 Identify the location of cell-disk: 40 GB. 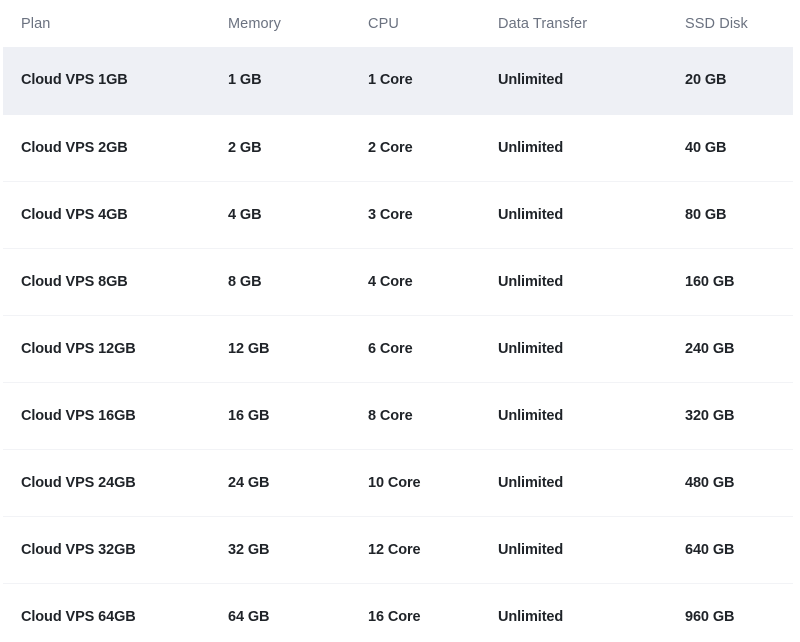
(739, 147).